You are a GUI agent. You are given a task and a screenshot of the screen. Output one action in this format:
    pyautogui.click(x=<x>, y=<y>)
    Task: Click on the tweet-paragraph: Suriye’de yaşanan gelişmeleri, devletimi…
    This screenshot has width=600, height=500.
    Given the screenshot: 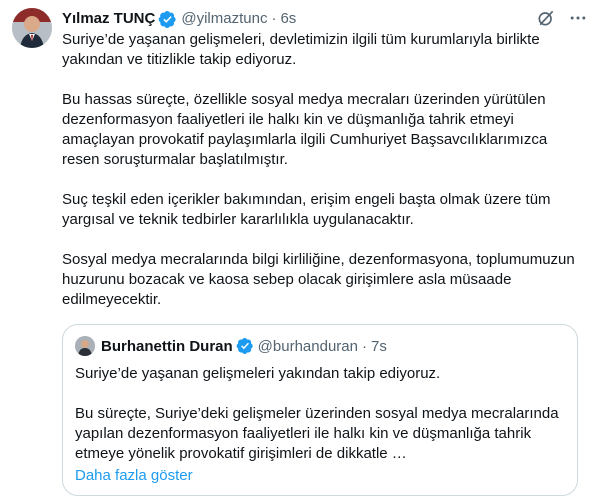 What is the action you would take?
    pyautogui.click(x=301, y=49)
    